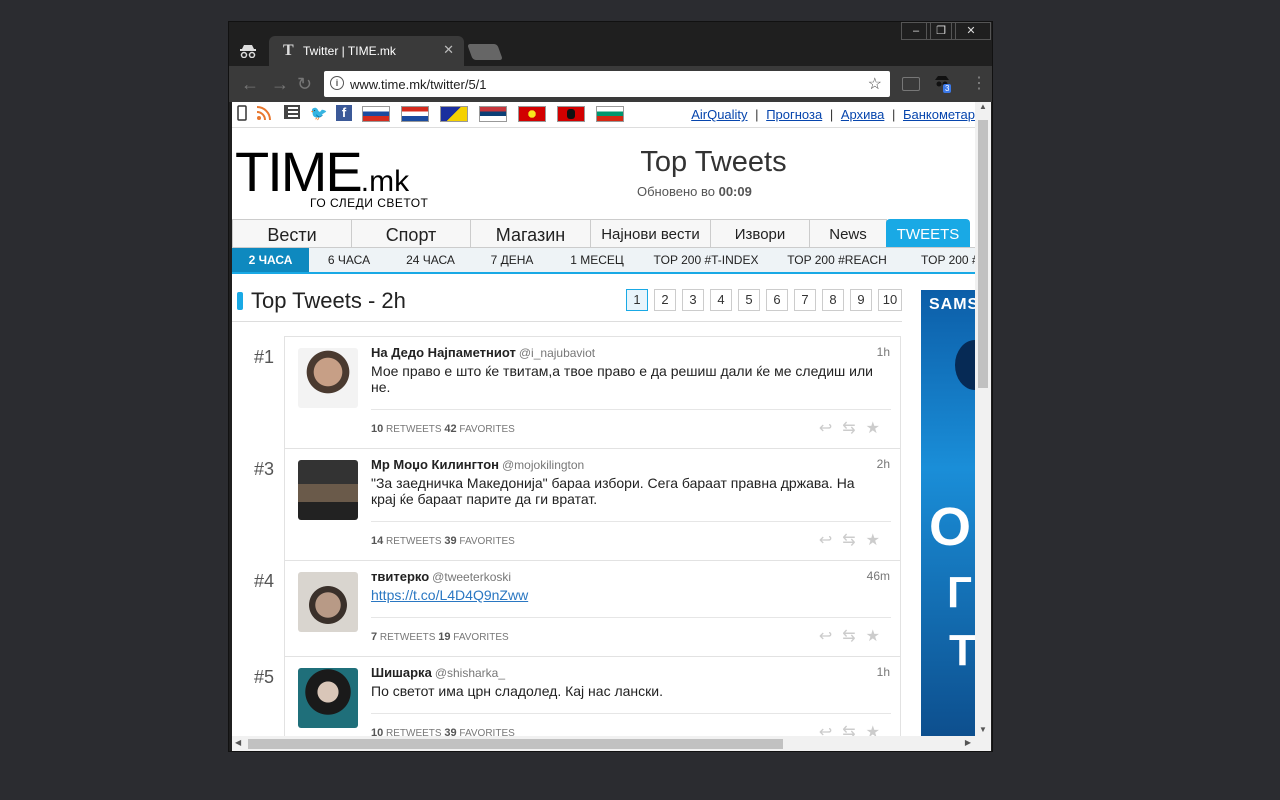  Describe the element at coordinates (983, 106) in the screenshot. I see `scroll-up-icon: ▲` at that location.